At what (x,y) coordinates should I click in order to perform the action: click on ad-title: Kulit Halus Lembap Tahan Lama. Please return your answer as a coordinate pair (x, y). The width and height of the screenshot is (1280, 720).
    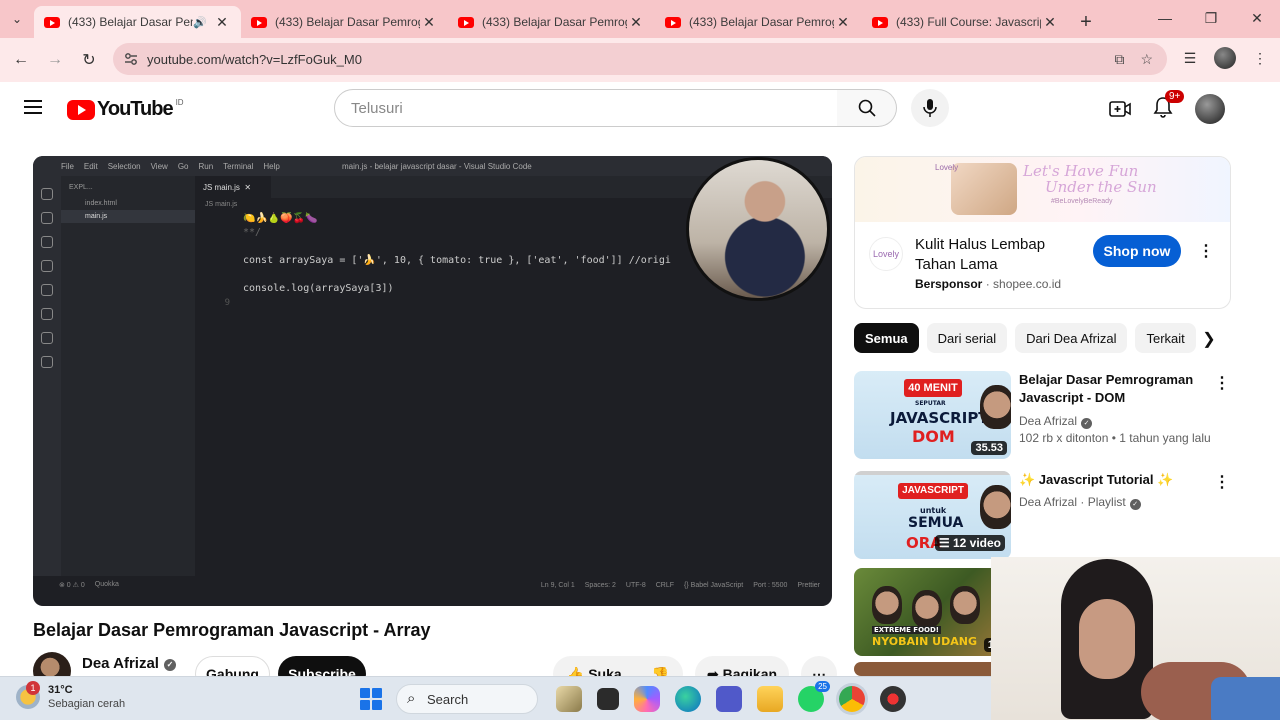
    Looking at the image, I should click on (1000, 255).